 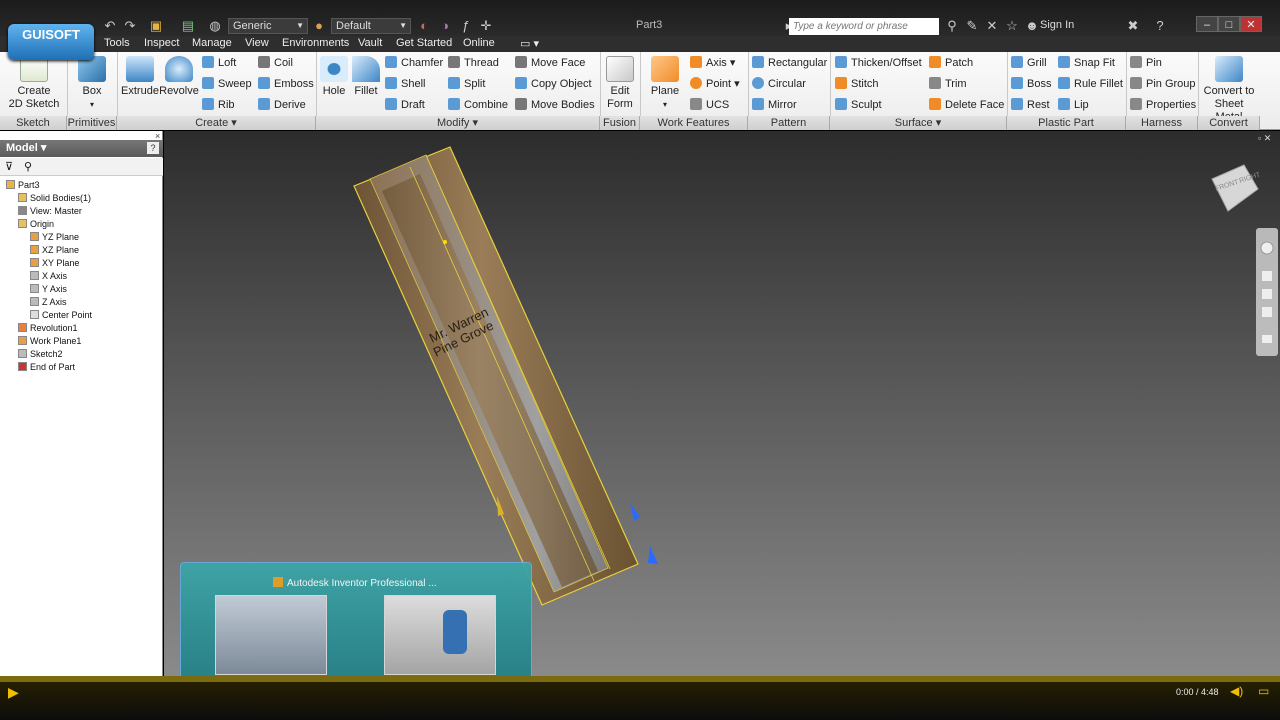 What do you see at coordinates (1160, 26) in the screenshot?
I see `help-icon: ?` at bounding box center [1160, 26].